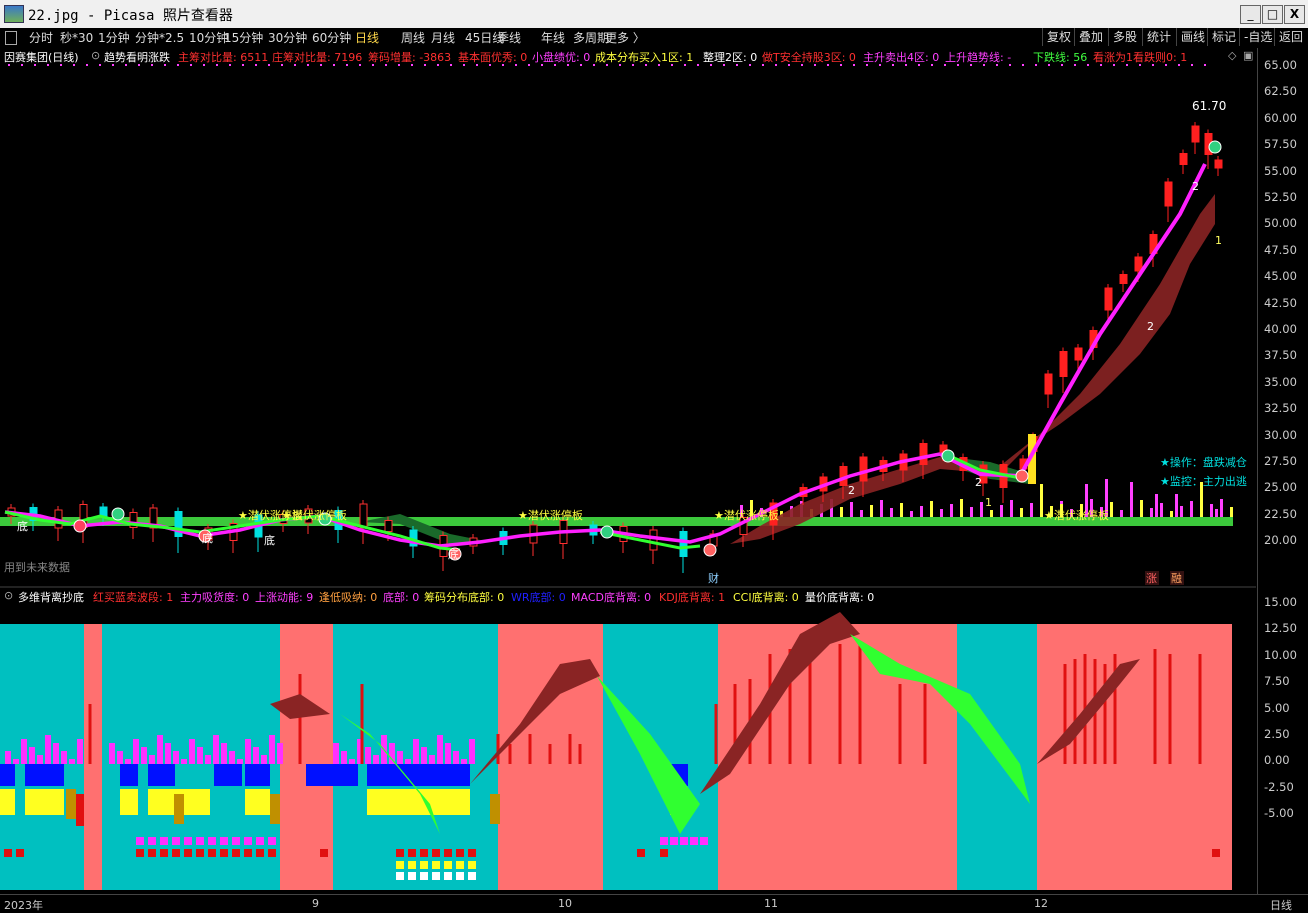 The height and width of the screenshot is (913, 1308). Describe the element at coordinates (41, 38) in the screenshot. I see `period-0: 分时` at that location.